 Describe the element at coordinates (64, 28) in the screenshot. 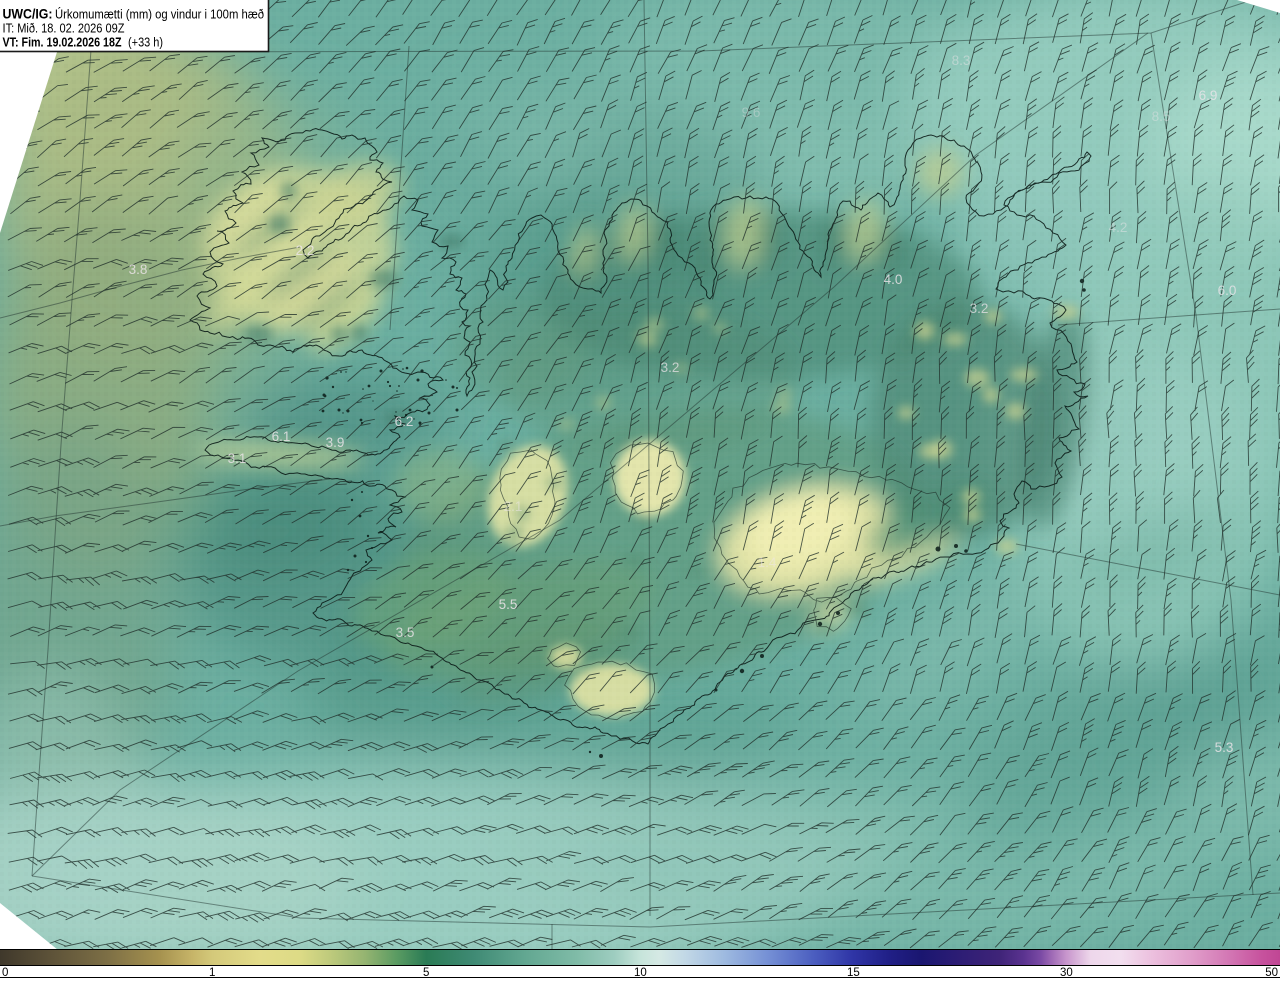

I see `svg-text: IT: Mið. 18. 02. 2026 09Z` at that location.